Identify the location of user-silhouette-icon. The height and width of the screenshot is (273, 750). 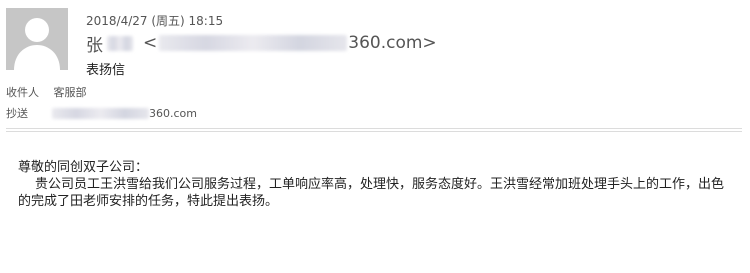
(37, 44).